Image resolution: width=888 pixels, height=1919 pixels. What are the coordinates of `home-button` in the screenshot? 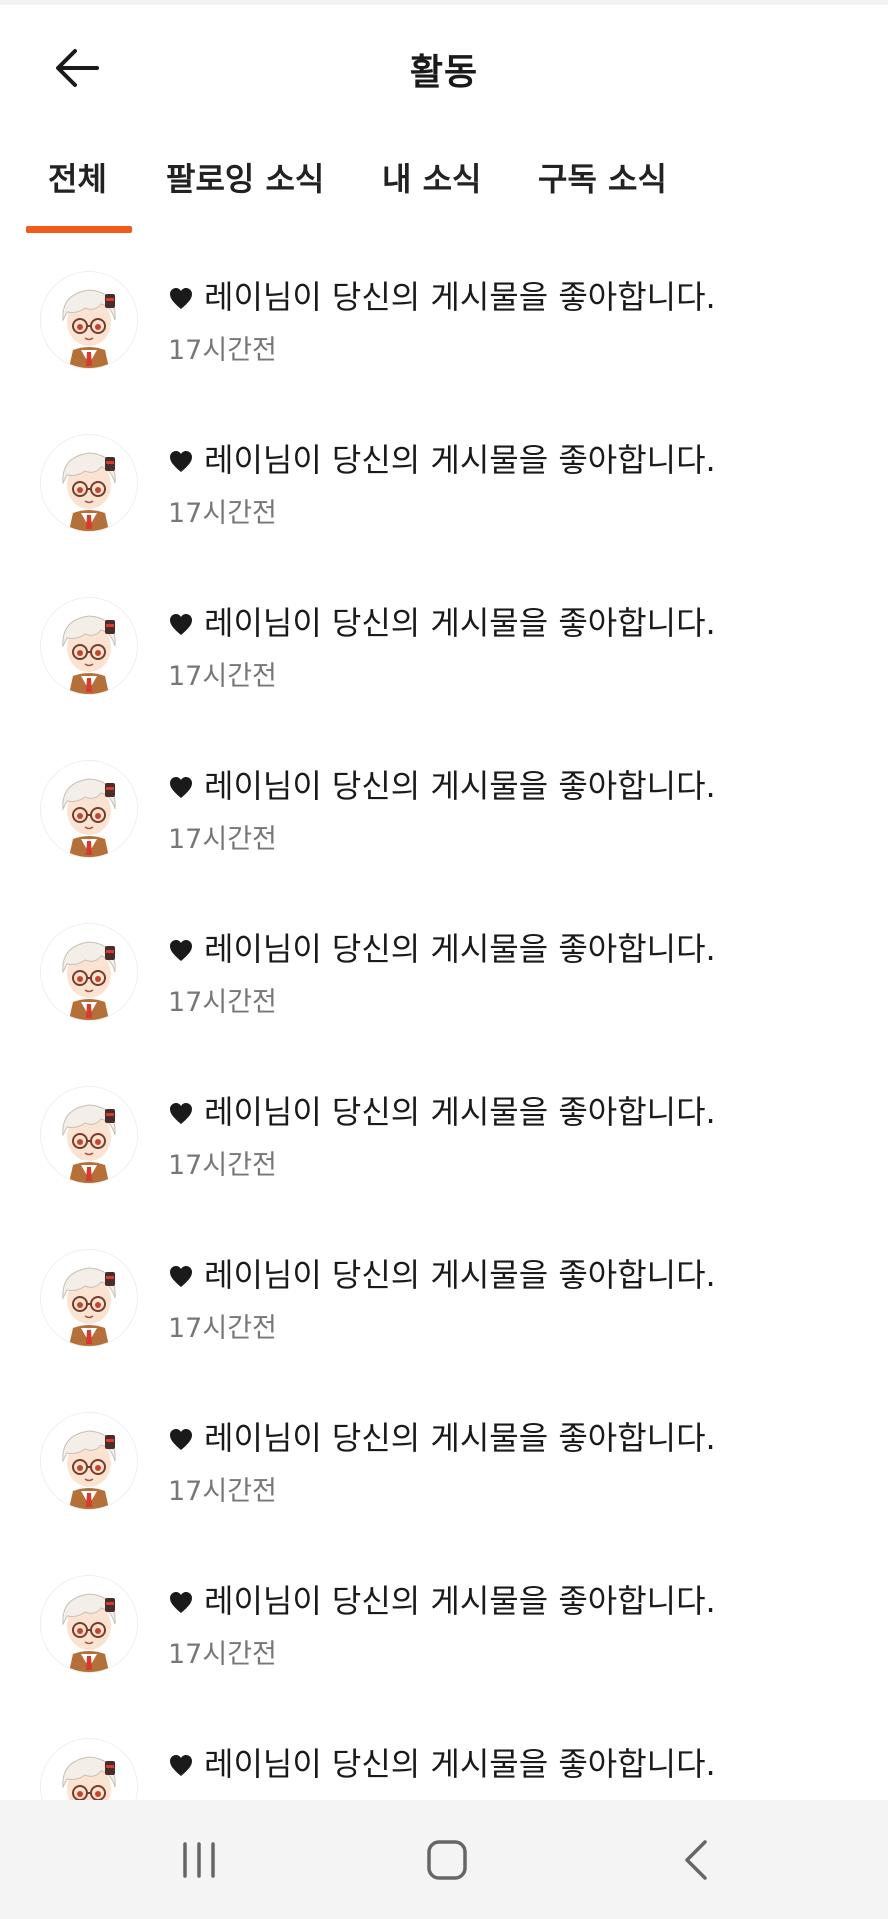 It's located at (447, 1860).